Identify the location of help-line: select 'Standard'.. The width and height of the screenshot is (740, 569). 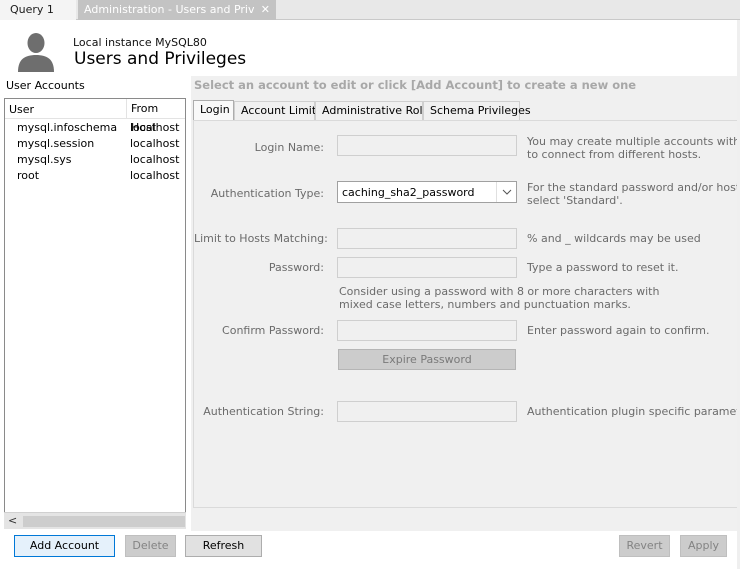
(575, 200).